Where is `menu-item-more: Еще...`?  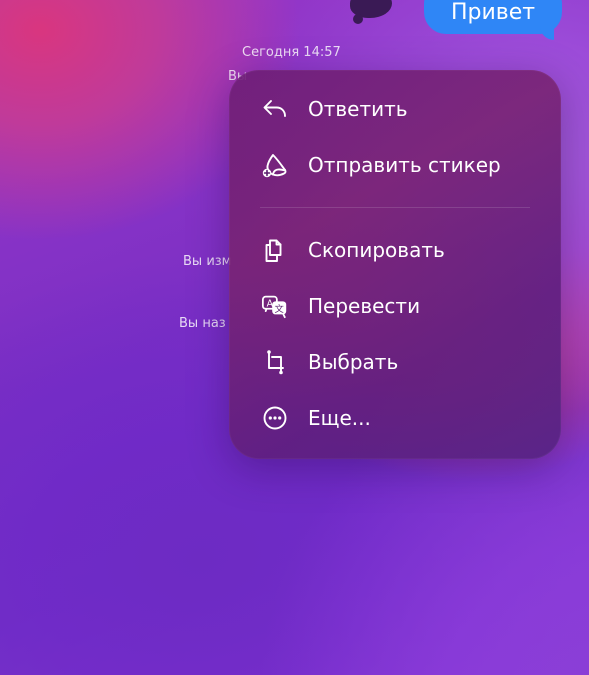 menu-item-more: Еще... is located at coordinates (395, 418).